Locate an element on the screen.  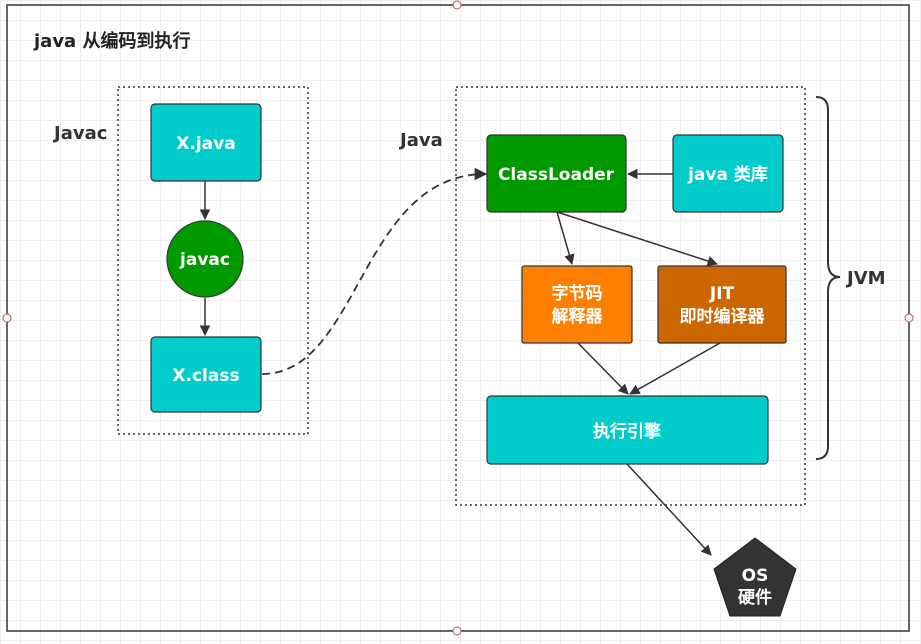
jvm-brace is located at coordinates (828, 278).